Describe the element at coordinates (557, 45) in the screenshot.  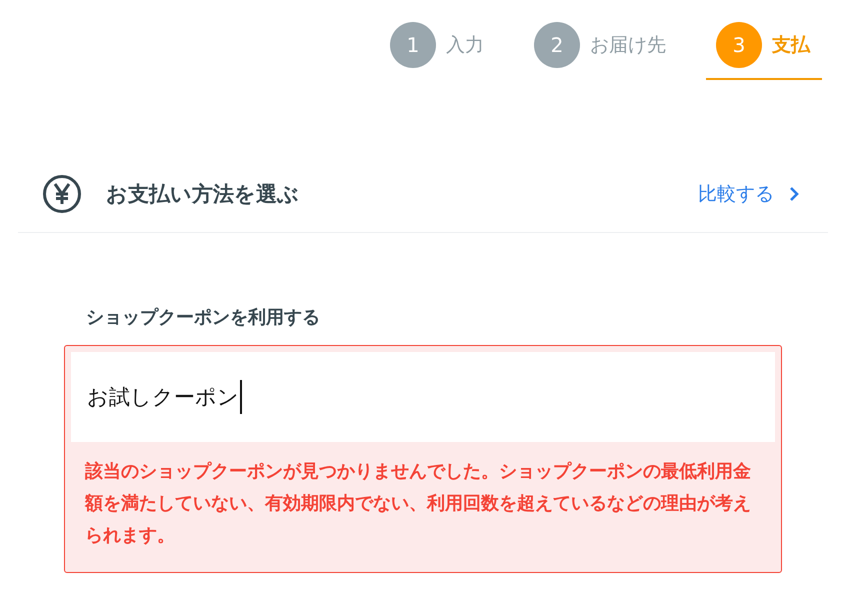
I see `step-number: 2` at that location.